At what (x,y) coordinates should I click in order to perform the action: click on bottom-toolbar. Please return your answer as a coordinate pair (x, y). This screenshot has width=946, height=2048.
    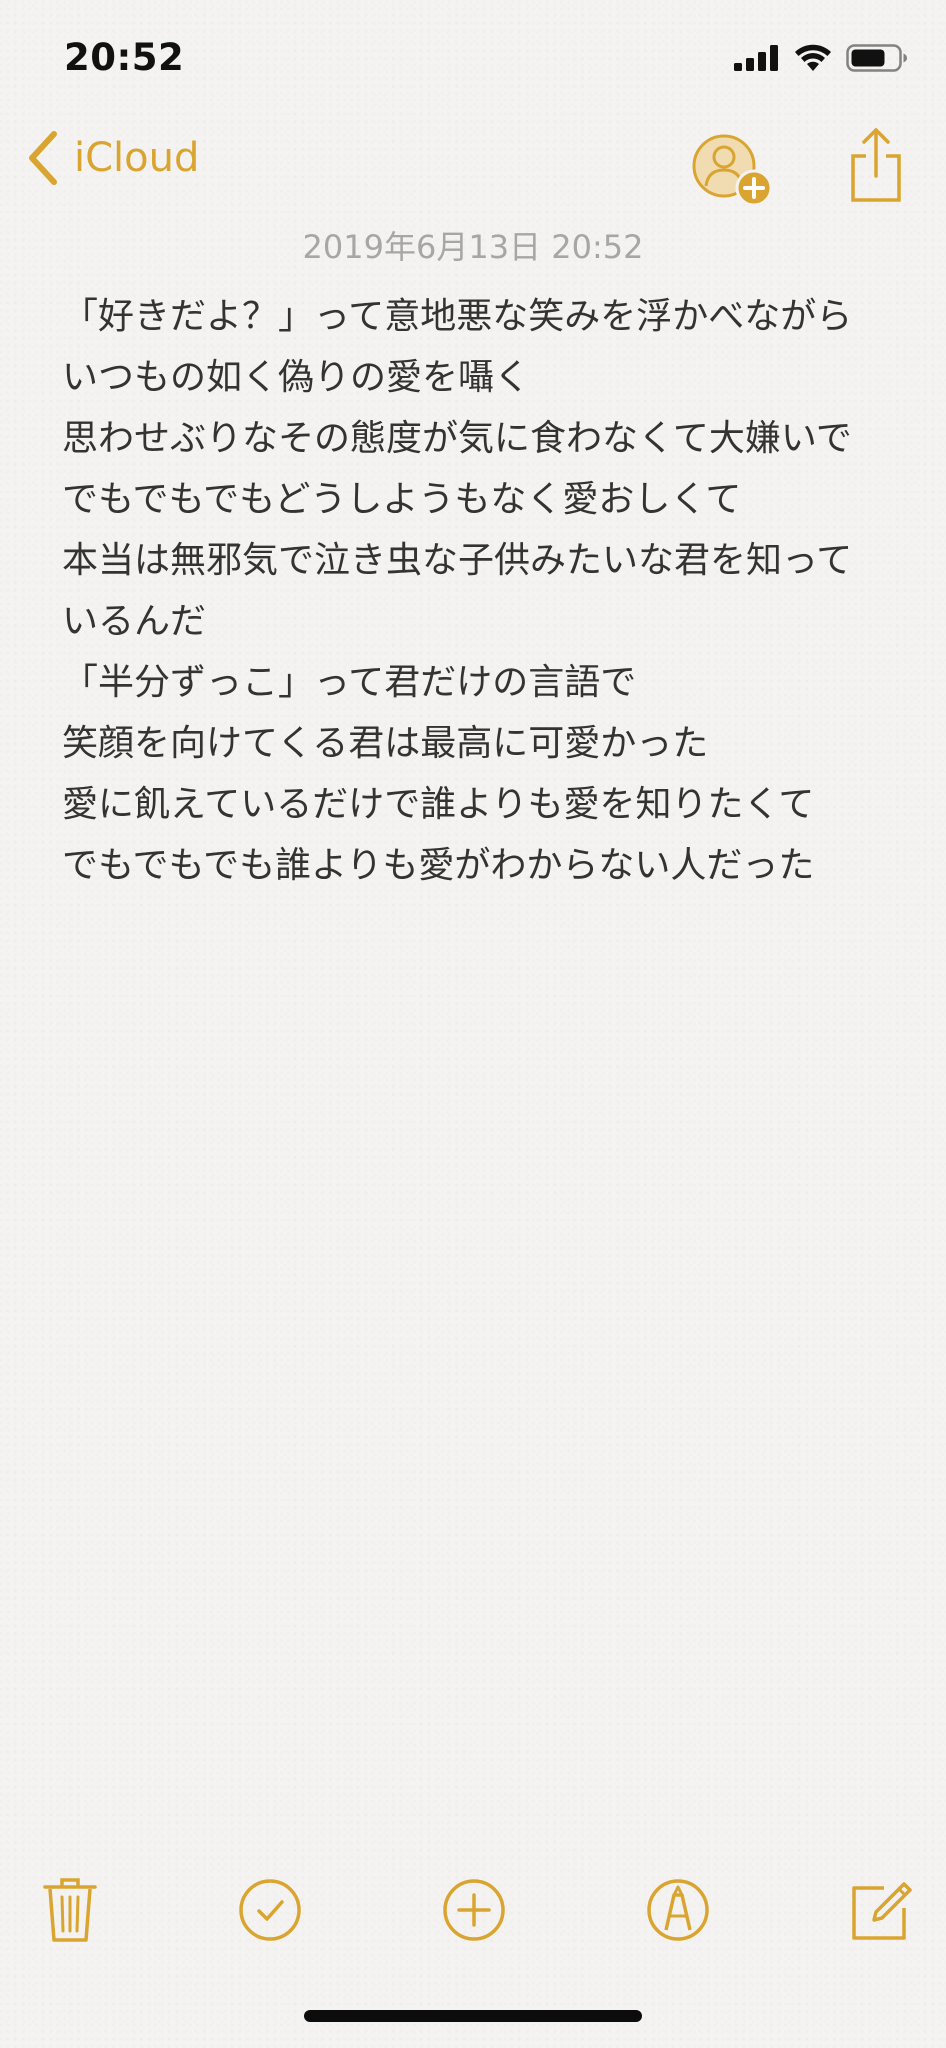
    Looking at the image, I should click on (473, 1911).